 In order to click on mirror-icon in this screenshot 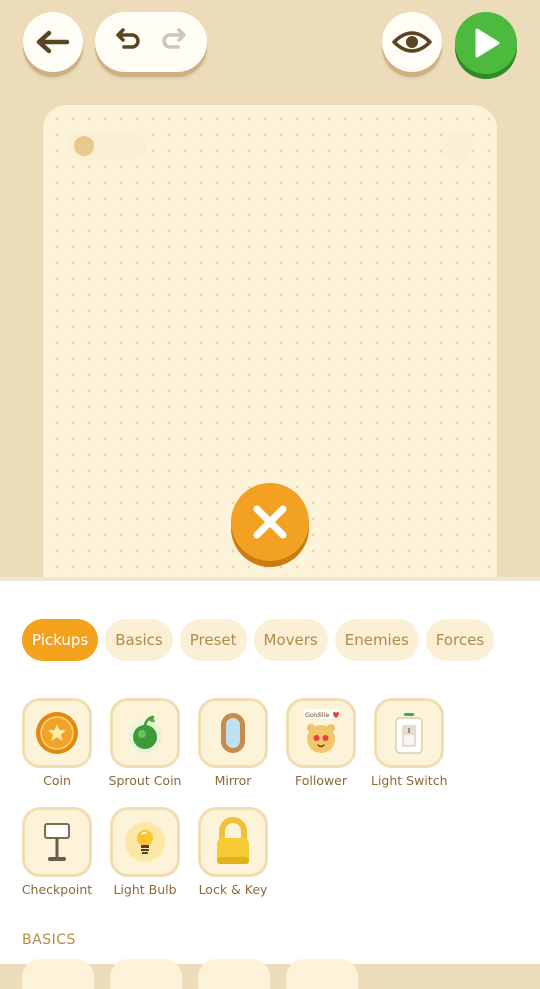, I will do `click(233, 733)`.